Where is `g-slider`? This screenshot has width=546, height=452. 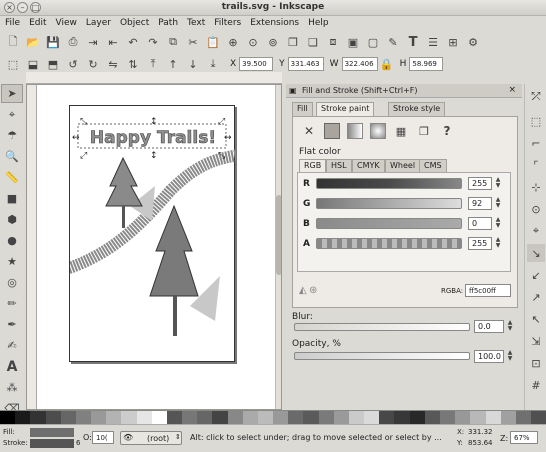
g-slider is located at coordinates (389, 203).